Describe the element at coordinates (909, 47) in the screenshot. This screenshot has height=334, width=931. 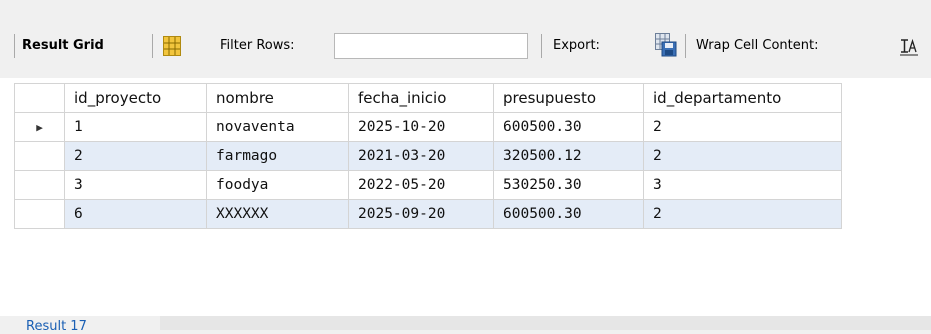
I see `wrap-text-icon` at that location.